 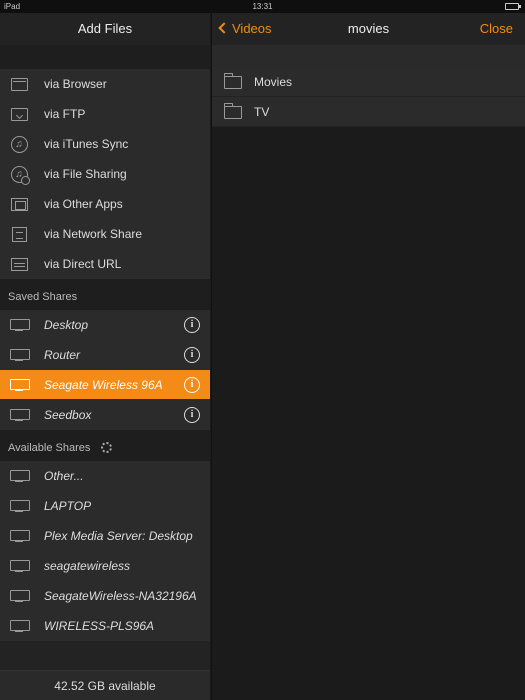 I want to click on saved-share-desktop: Desktop i, so click(x=105, y=325).